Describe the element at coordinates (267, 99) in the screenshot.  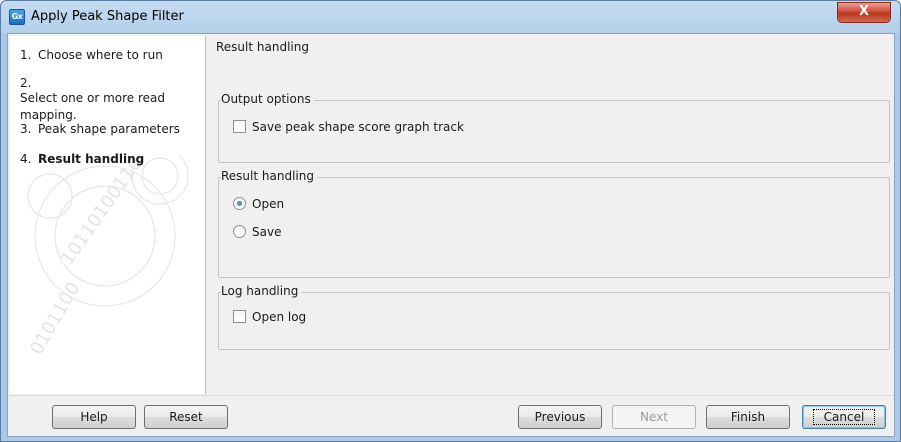
I see `output-options-title: Output options` at that location.